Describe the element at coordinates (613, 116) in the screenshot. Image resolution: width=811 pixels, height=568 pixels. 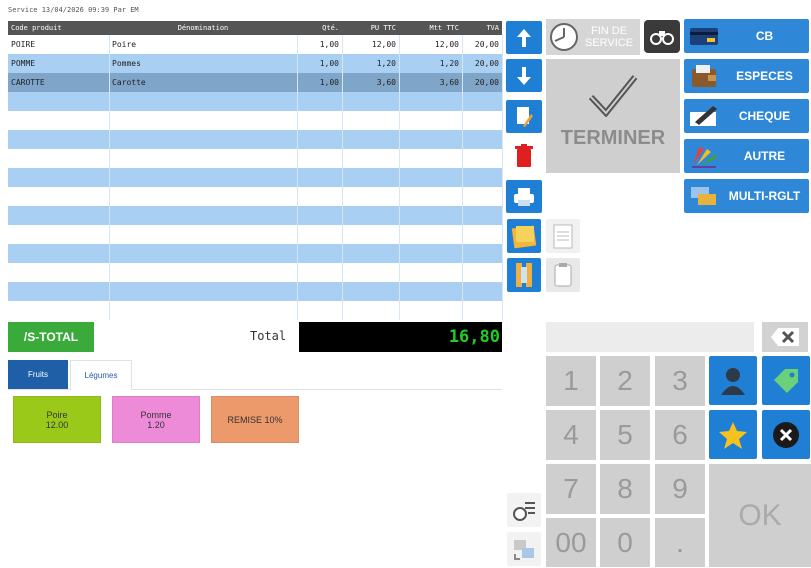
I see `finish-button: TERMINER` at that location.